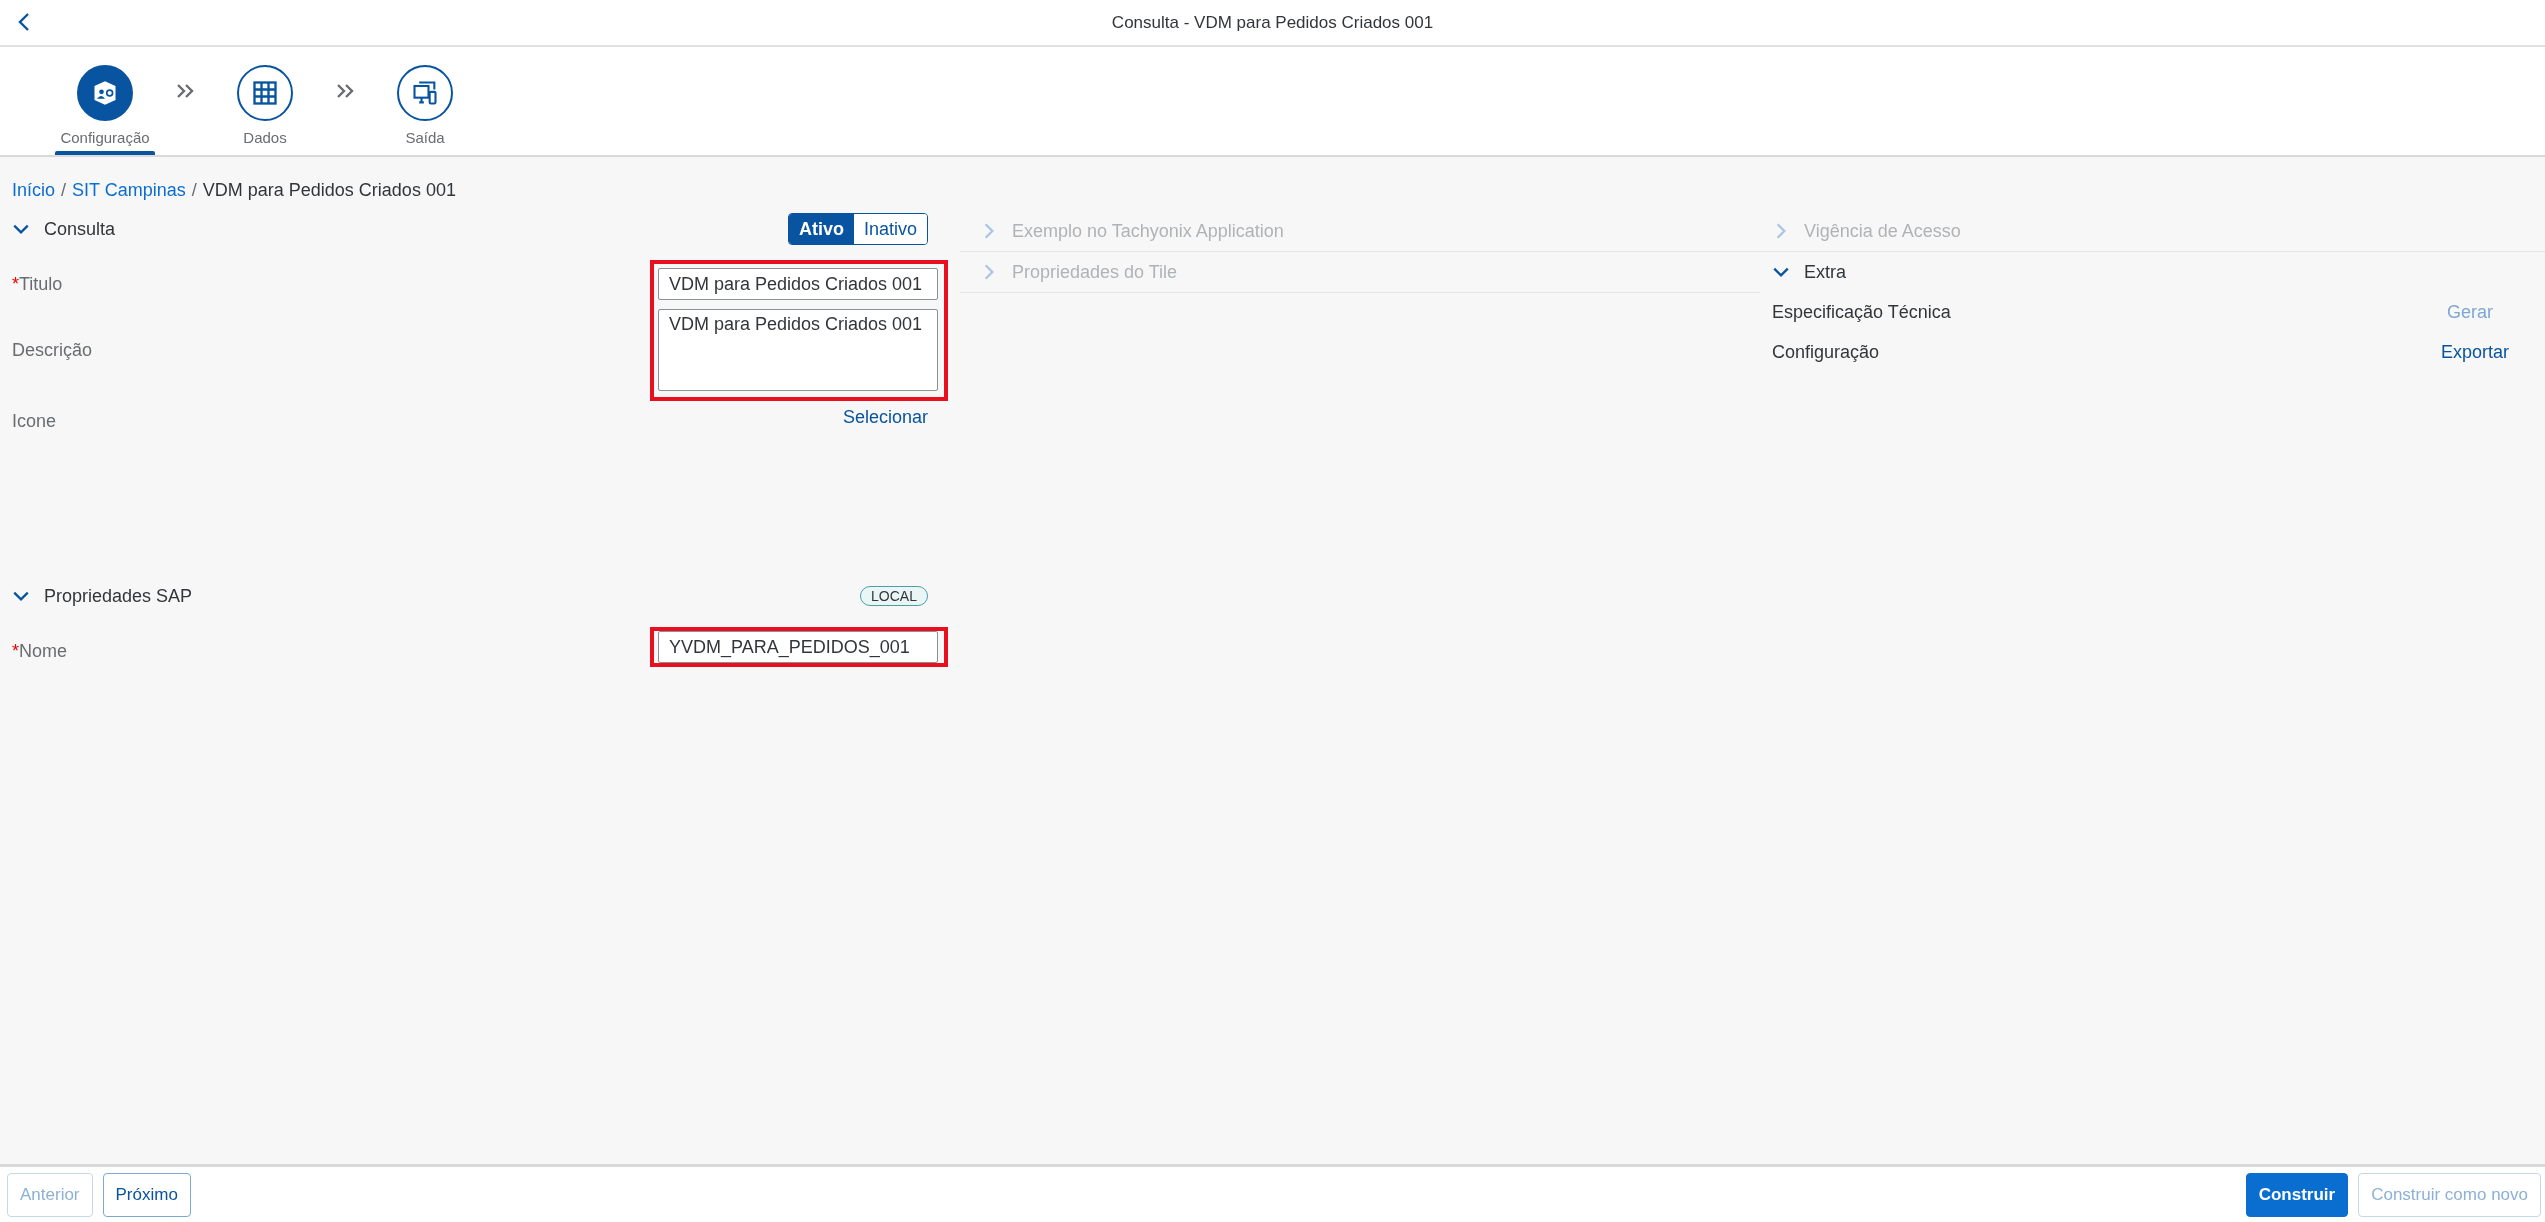 The height and width of the screenshot is (1222, 2545). I want to click on item-label: Especificação Técnica, so click(1861, 312).